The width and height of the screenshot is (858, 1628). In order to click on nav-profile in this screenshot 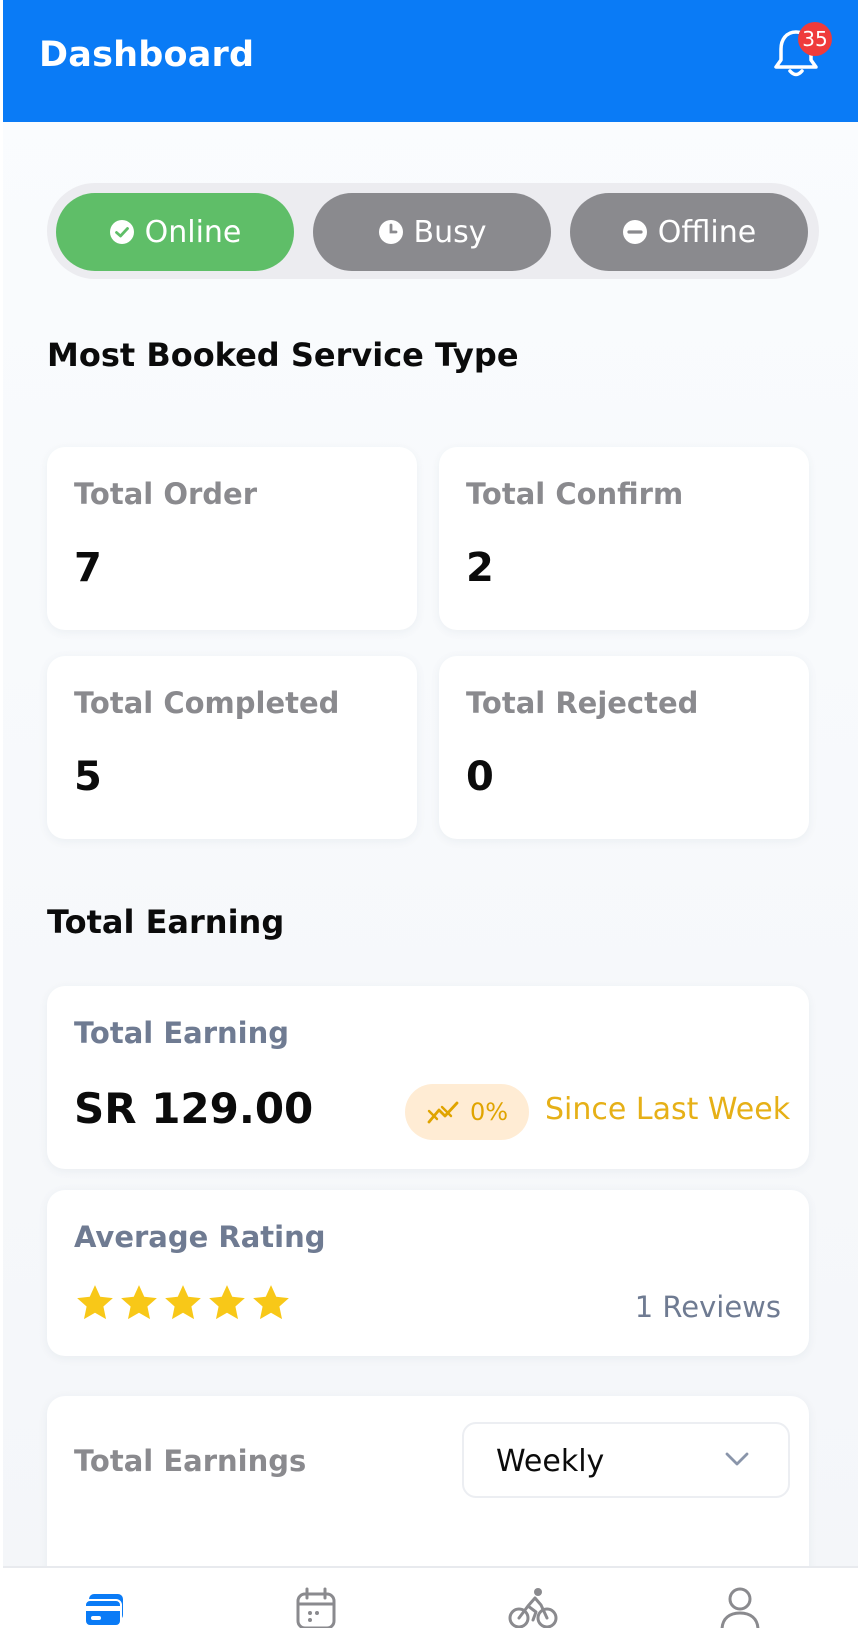, I will do `click(748, 1607)`.